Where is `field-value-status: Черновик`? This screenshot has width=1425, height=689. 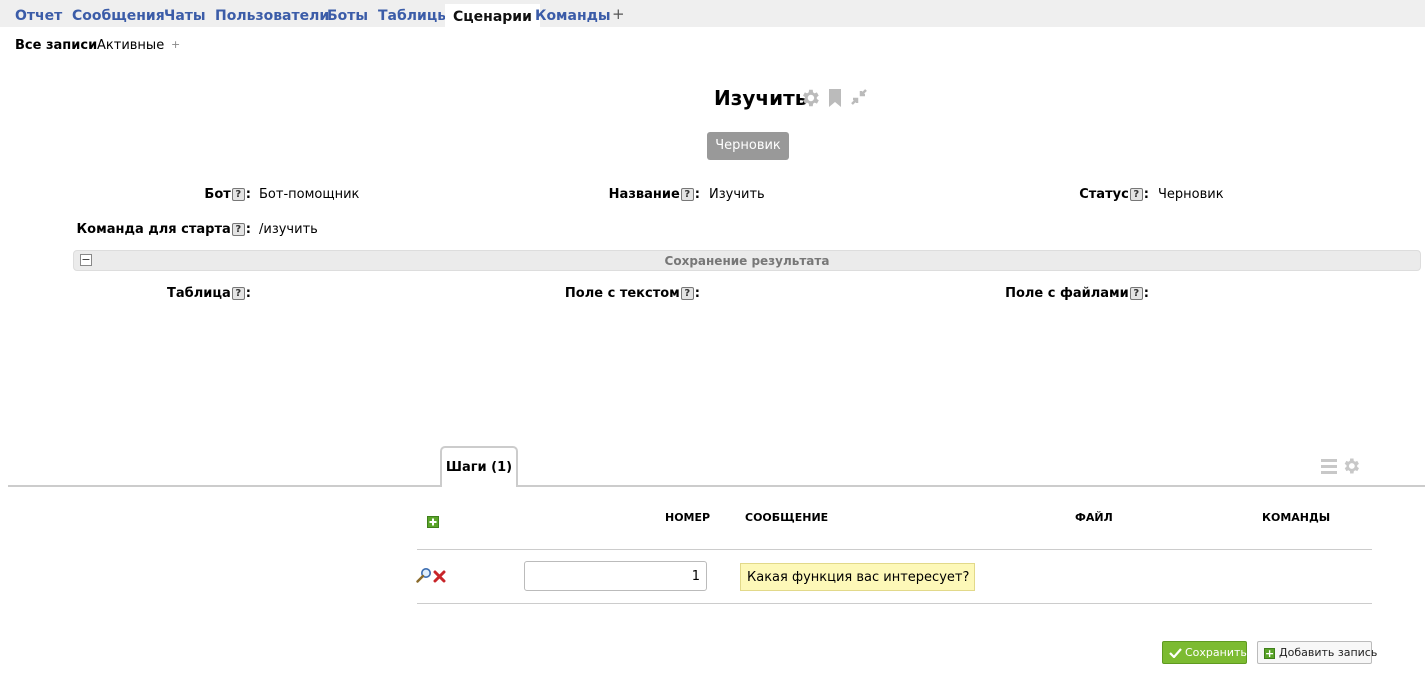 field-value-status: Черновик is located at coordinates (1191, 194).